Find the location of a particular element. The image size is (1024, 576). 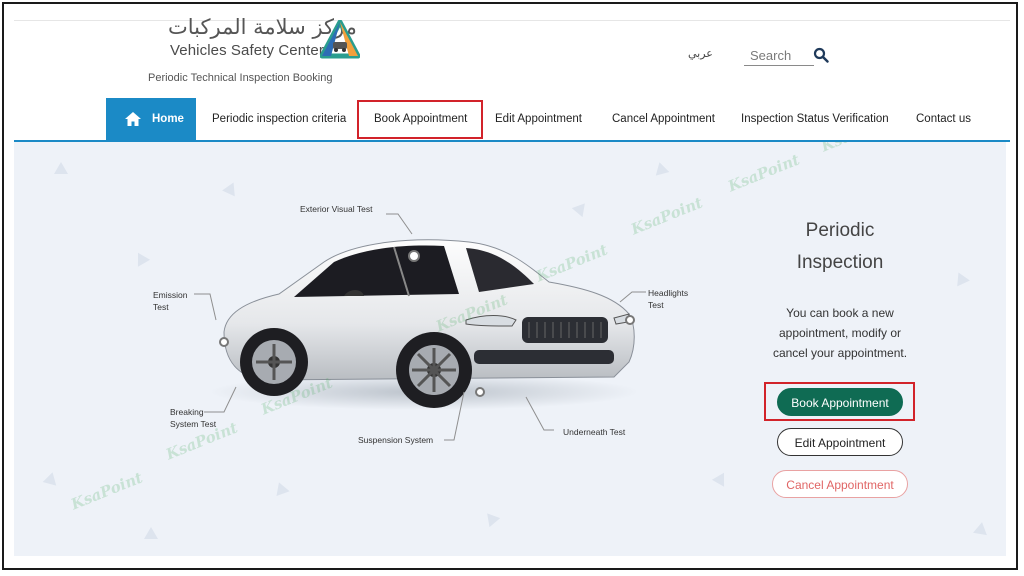

search-icon is located at coordinates (821, 55).